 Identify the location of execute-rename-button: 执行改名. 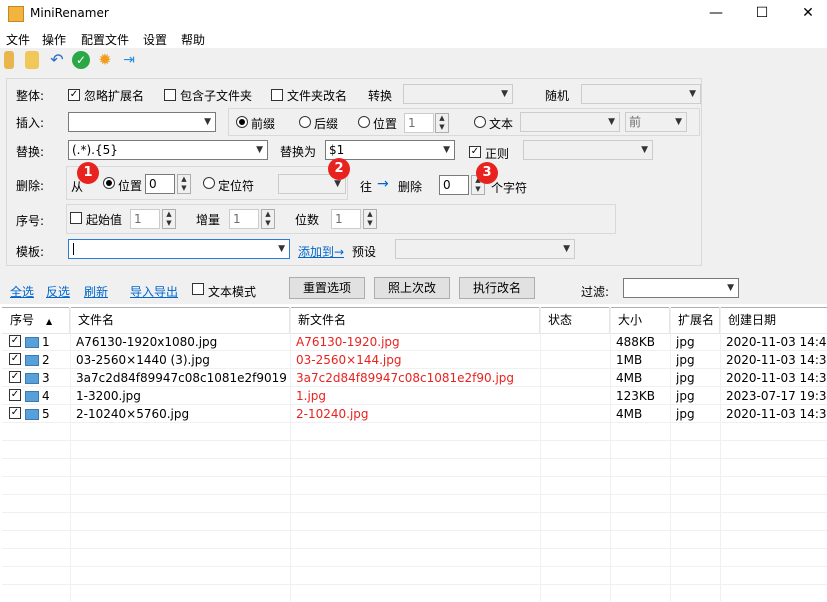
(497, 288).